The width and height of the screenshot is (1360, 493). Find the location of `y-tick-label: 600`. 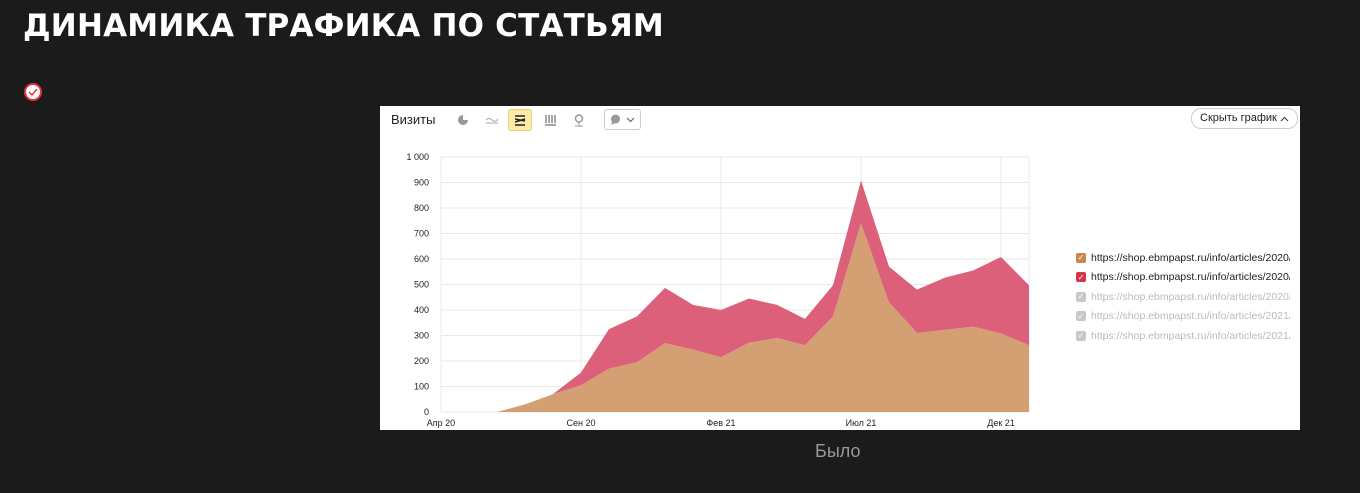

y-tick-label: 600 is located at coordinates (421, 259).